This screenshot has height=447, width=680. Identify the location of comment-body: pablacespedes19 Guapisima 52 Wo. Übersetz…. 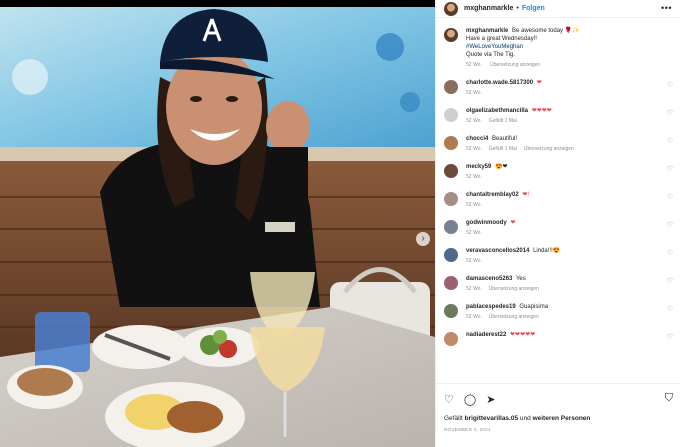
(569, 311).